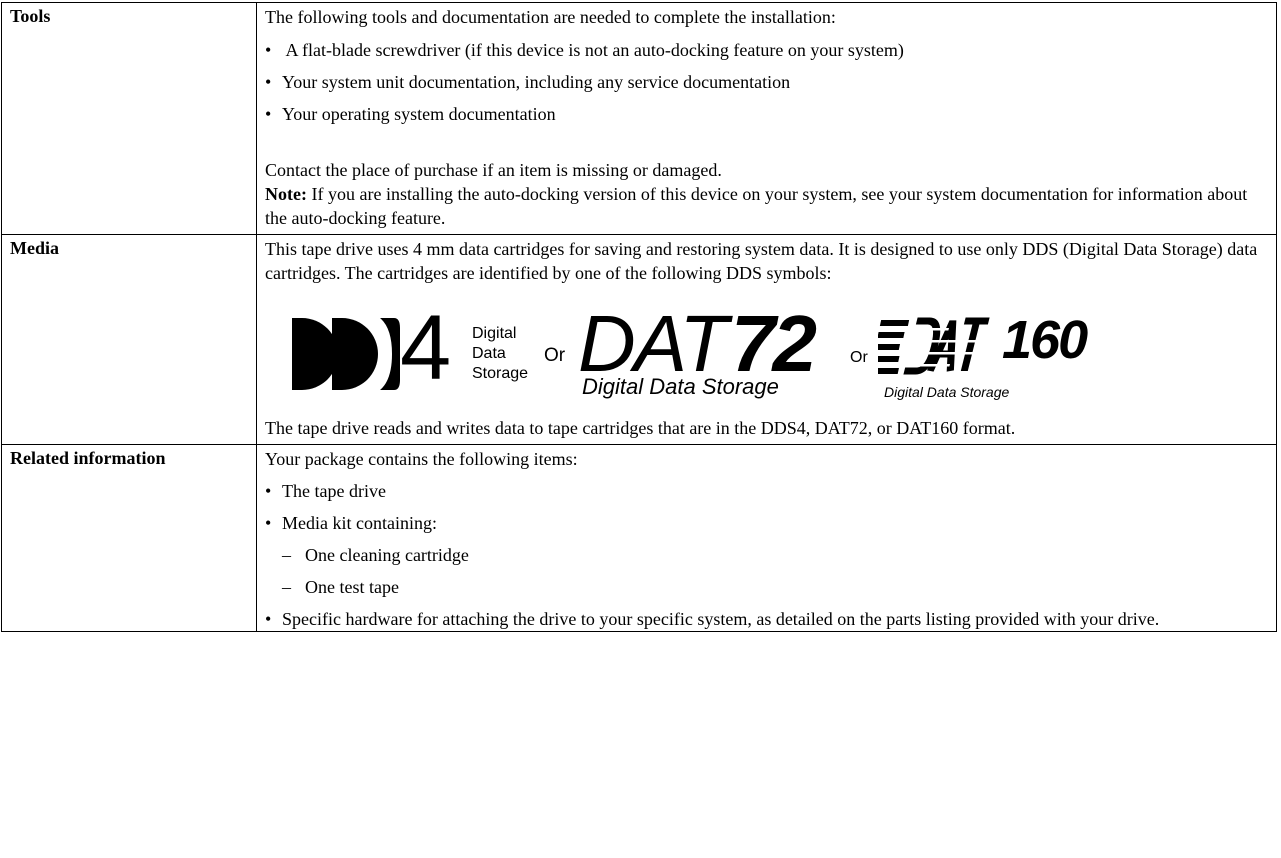 This screenshot has height=858, width=1281. What do you see at coordinates (766, 555) in the screenshot?
I see `sub-list-item: – One cleaning cartridge` at bounding box center [766, 555].